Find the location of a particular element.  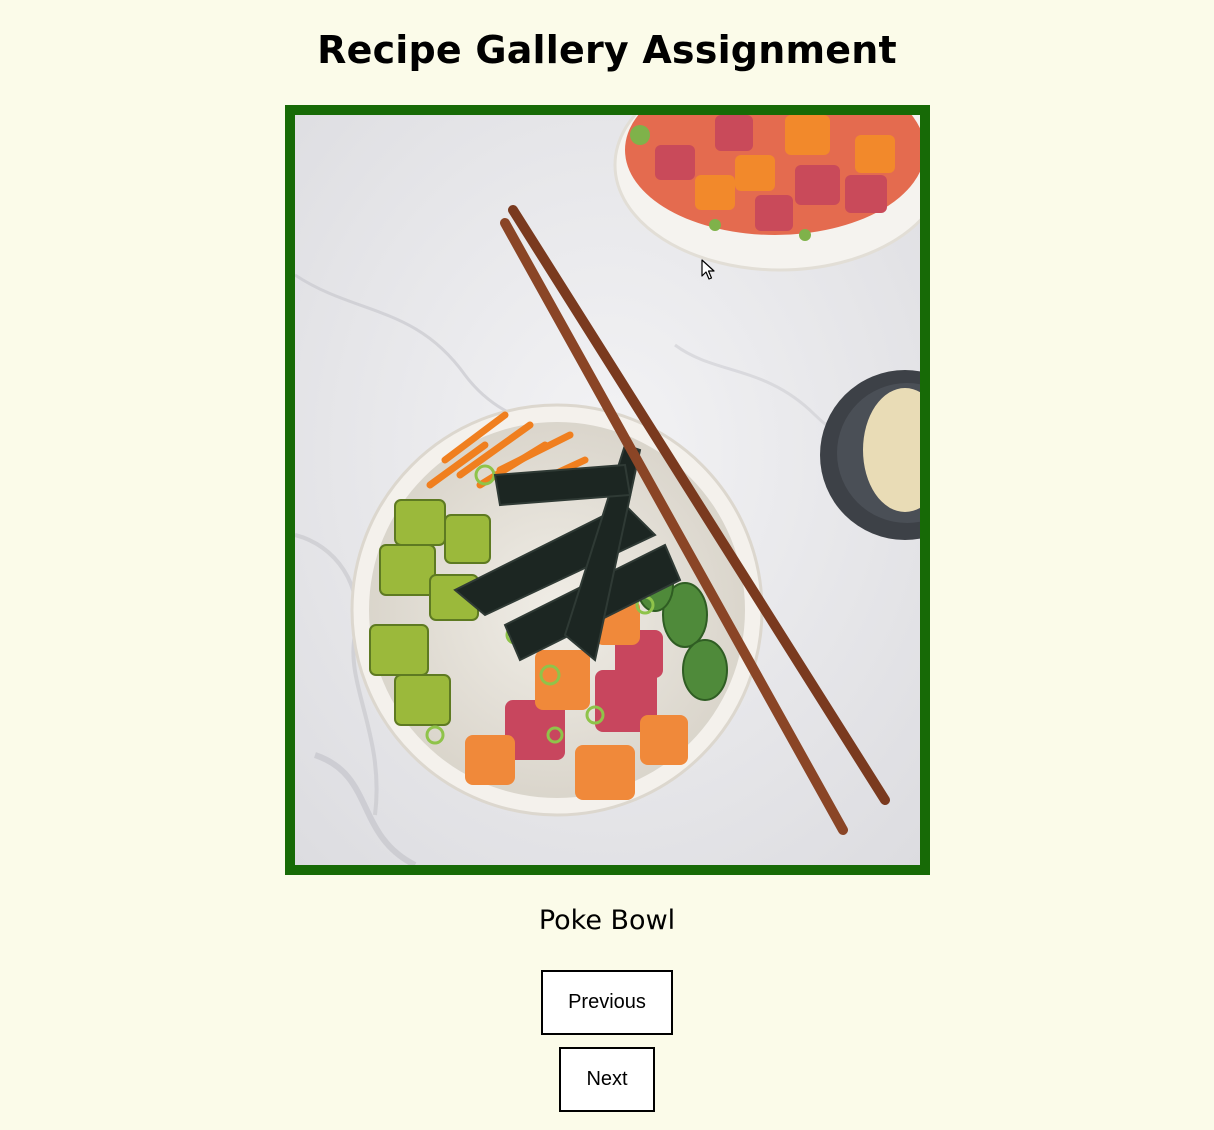

previous-button: Previous is located at coordinates (607, 1002).